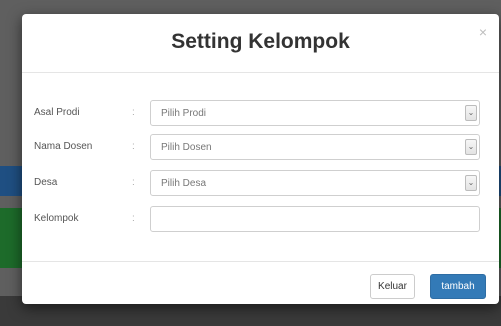 This screenshot has height=326, width=501. I want to click on desa-selected-value: Pilih Desa, so click(184, 183).